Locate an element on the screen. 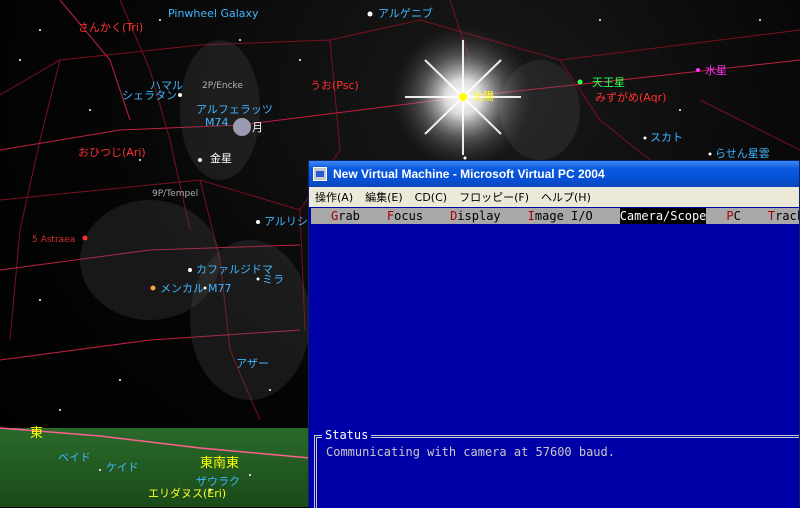  direction-ese: 東南東 is located at coordinates (220, 463).